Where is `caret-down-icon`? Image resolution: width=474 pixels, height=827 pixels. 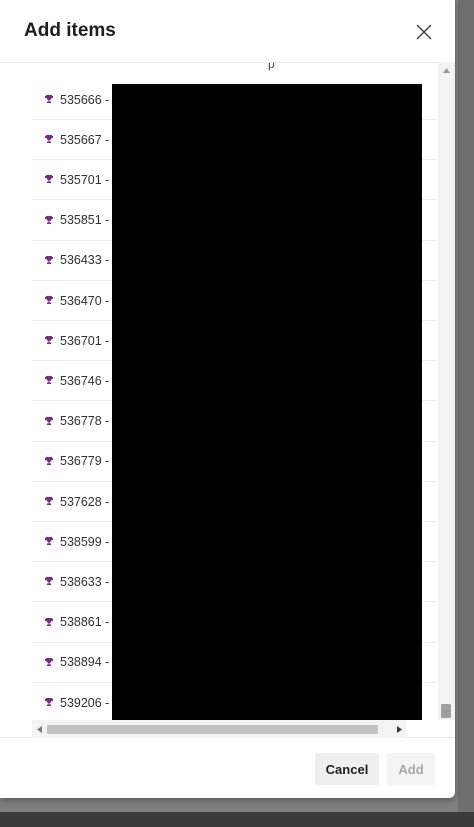
caret-down-icon is located at coordinates (446, 712).